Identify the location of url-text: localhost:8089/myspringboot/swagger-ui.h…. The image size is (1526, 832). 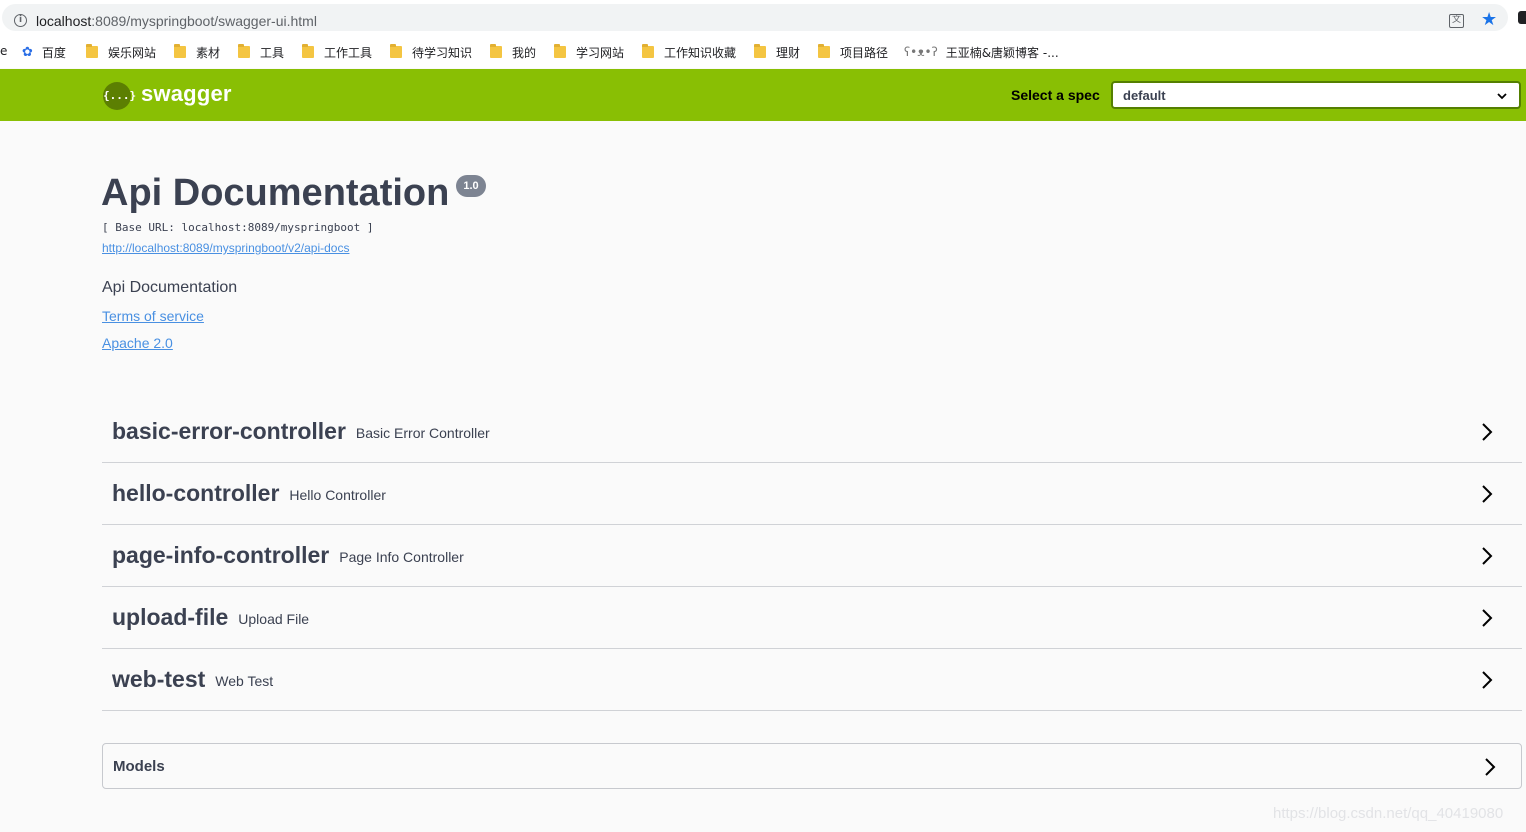
(176, 21).